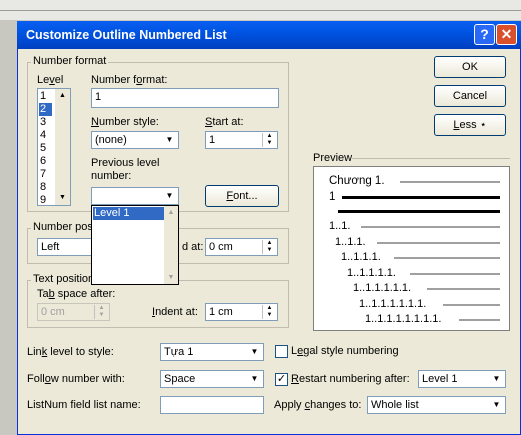  What do you see at coordinates (431, 158) in the screenshot?
I see `preview-label-line` at bounding box center [431, 158].